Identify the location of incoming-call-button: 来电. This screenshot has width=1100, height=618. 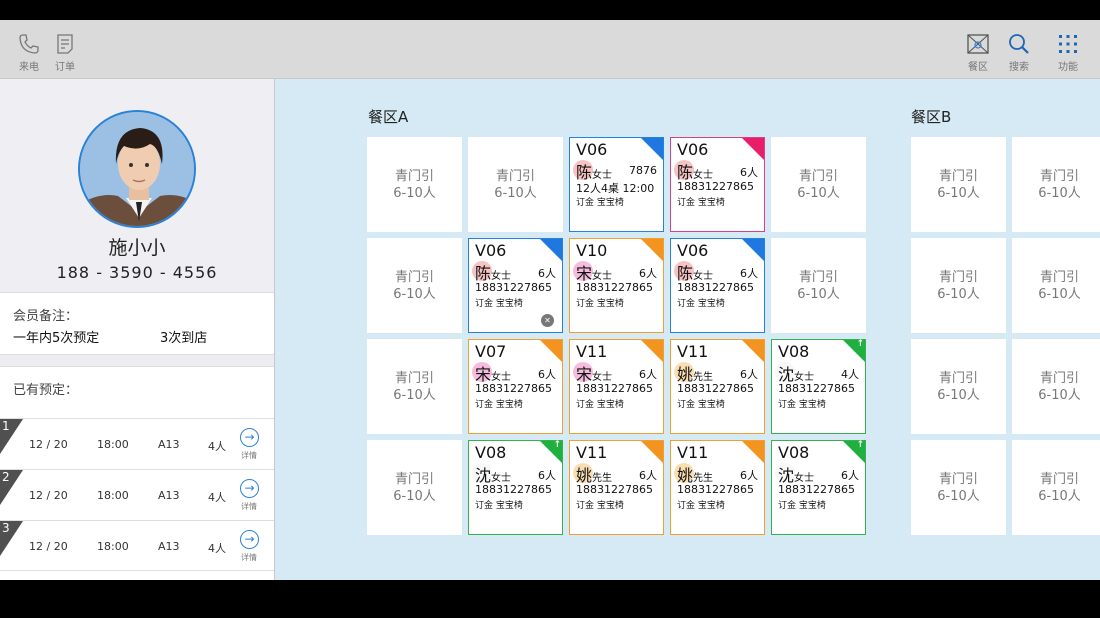
(29, 52).